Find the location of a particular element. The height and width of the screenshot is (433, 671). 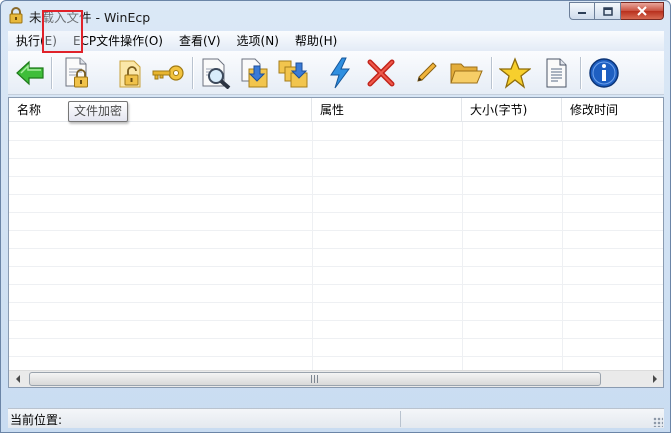

decrypt-button is located at coordinates (130, 73).